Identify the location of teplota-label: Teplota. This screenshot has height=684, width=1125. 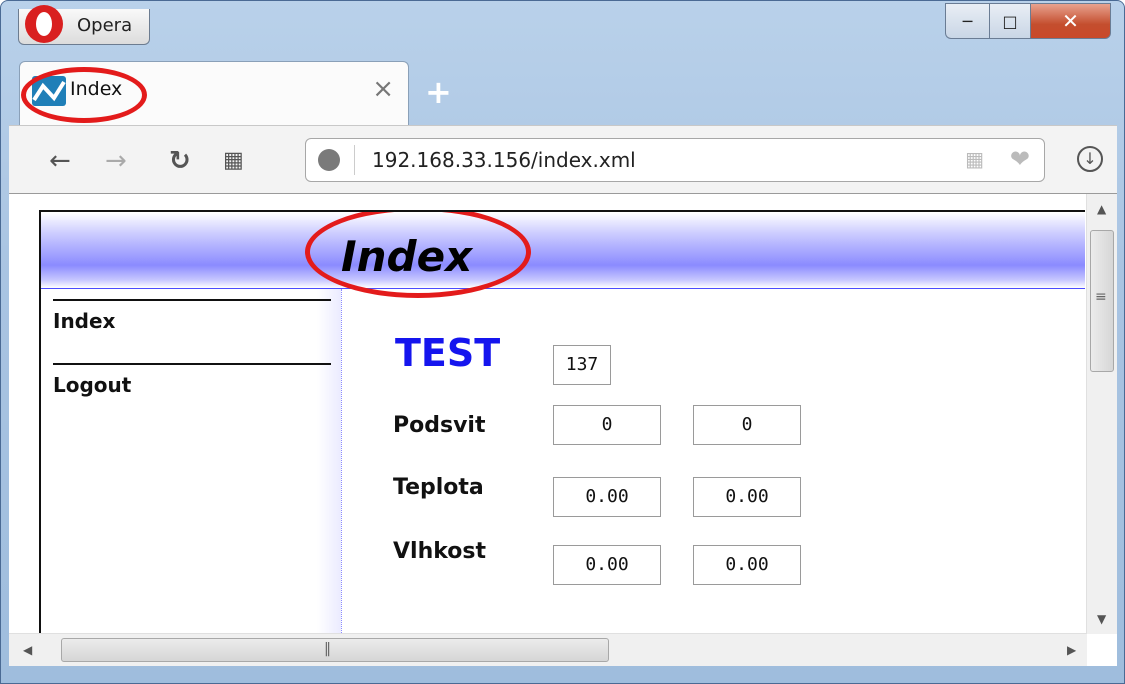
(438, 487).